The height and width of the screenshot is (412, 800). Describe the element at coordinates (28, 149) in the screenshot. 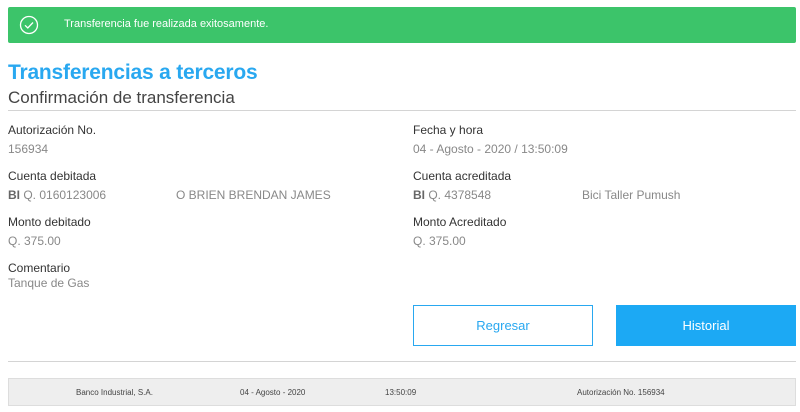

I see `authorization-value: 156934` at that location.